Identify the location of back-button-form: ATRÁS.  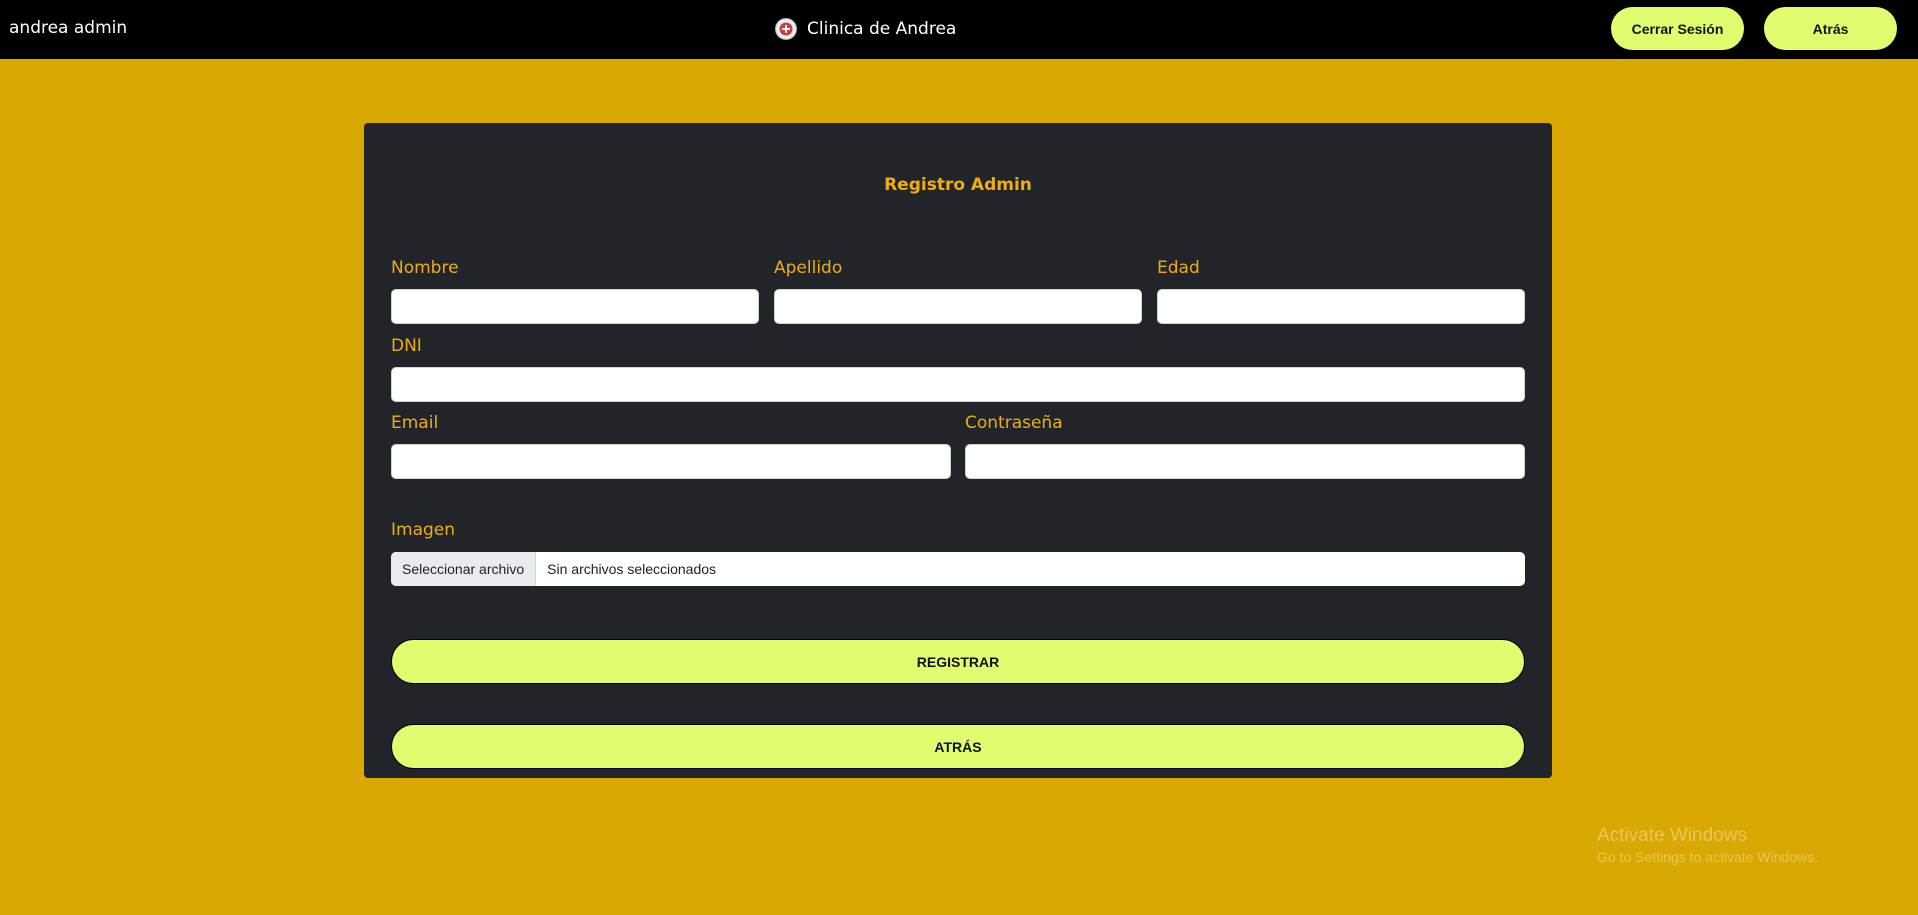
(958, 746).